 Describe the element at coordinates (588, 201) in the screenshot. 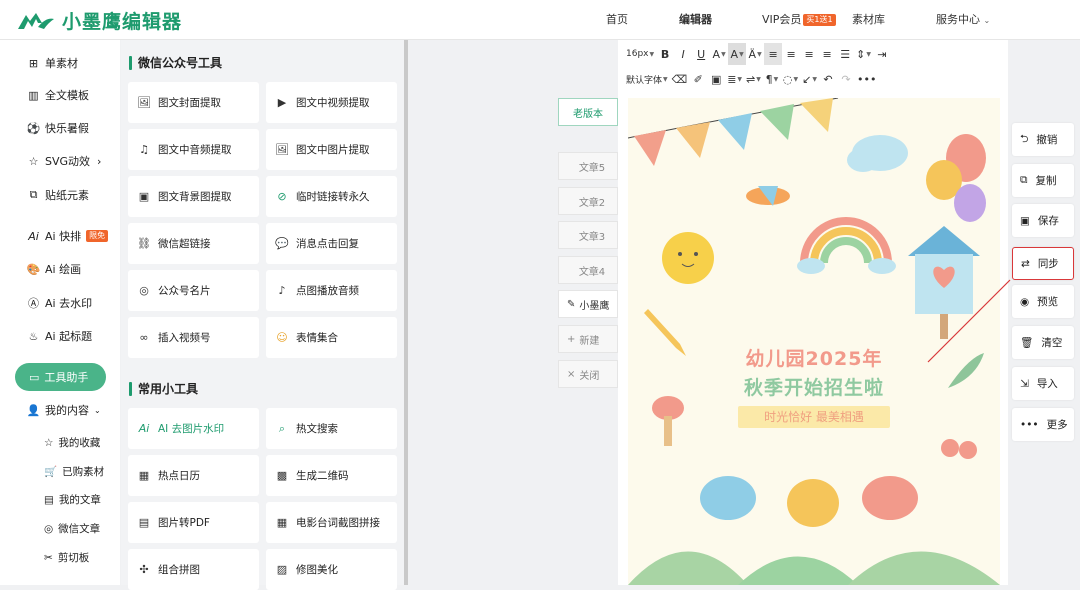

I see `article-tab: 文章2` at that location.